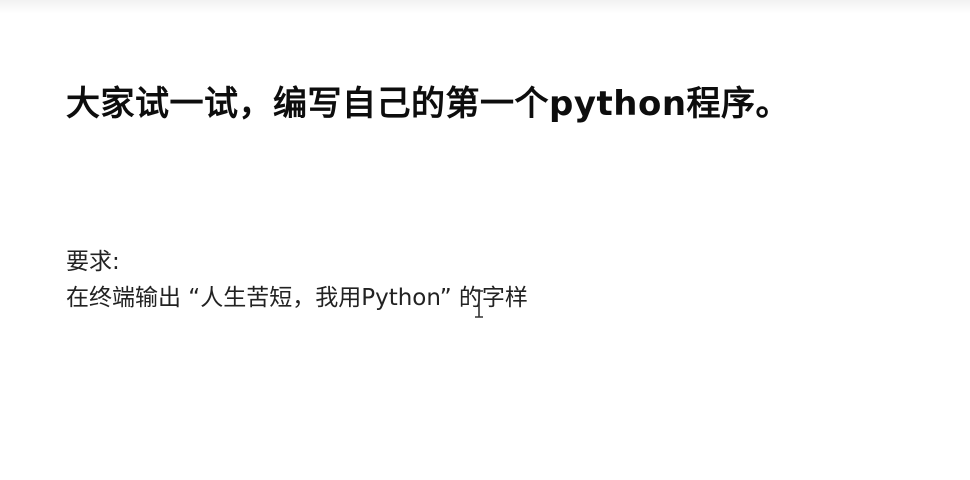 The image size is (970, 480). What do you see at coordinates (93, 262) in the screenshot?
I see `requirement-label: 要求:` at bounding box center [93, 262].